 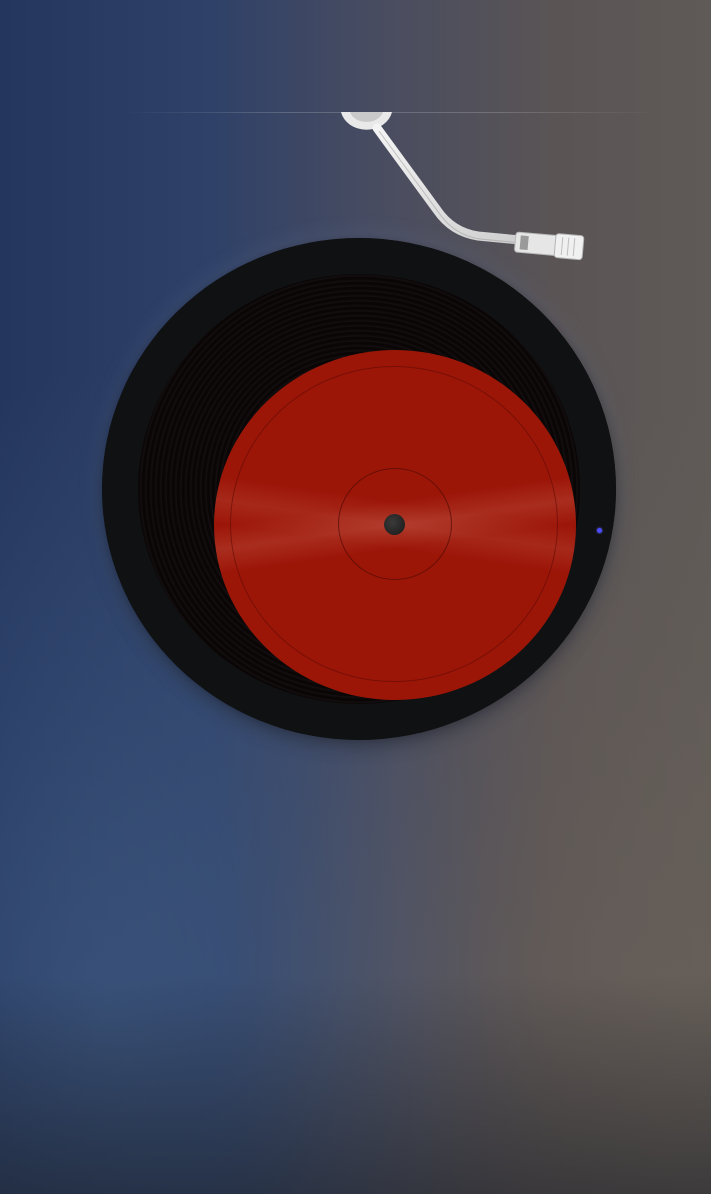 What do you see at coordinates (448, 184) in the screenshot?
I see `tonearm-rod` at bounding box center [448, 184].